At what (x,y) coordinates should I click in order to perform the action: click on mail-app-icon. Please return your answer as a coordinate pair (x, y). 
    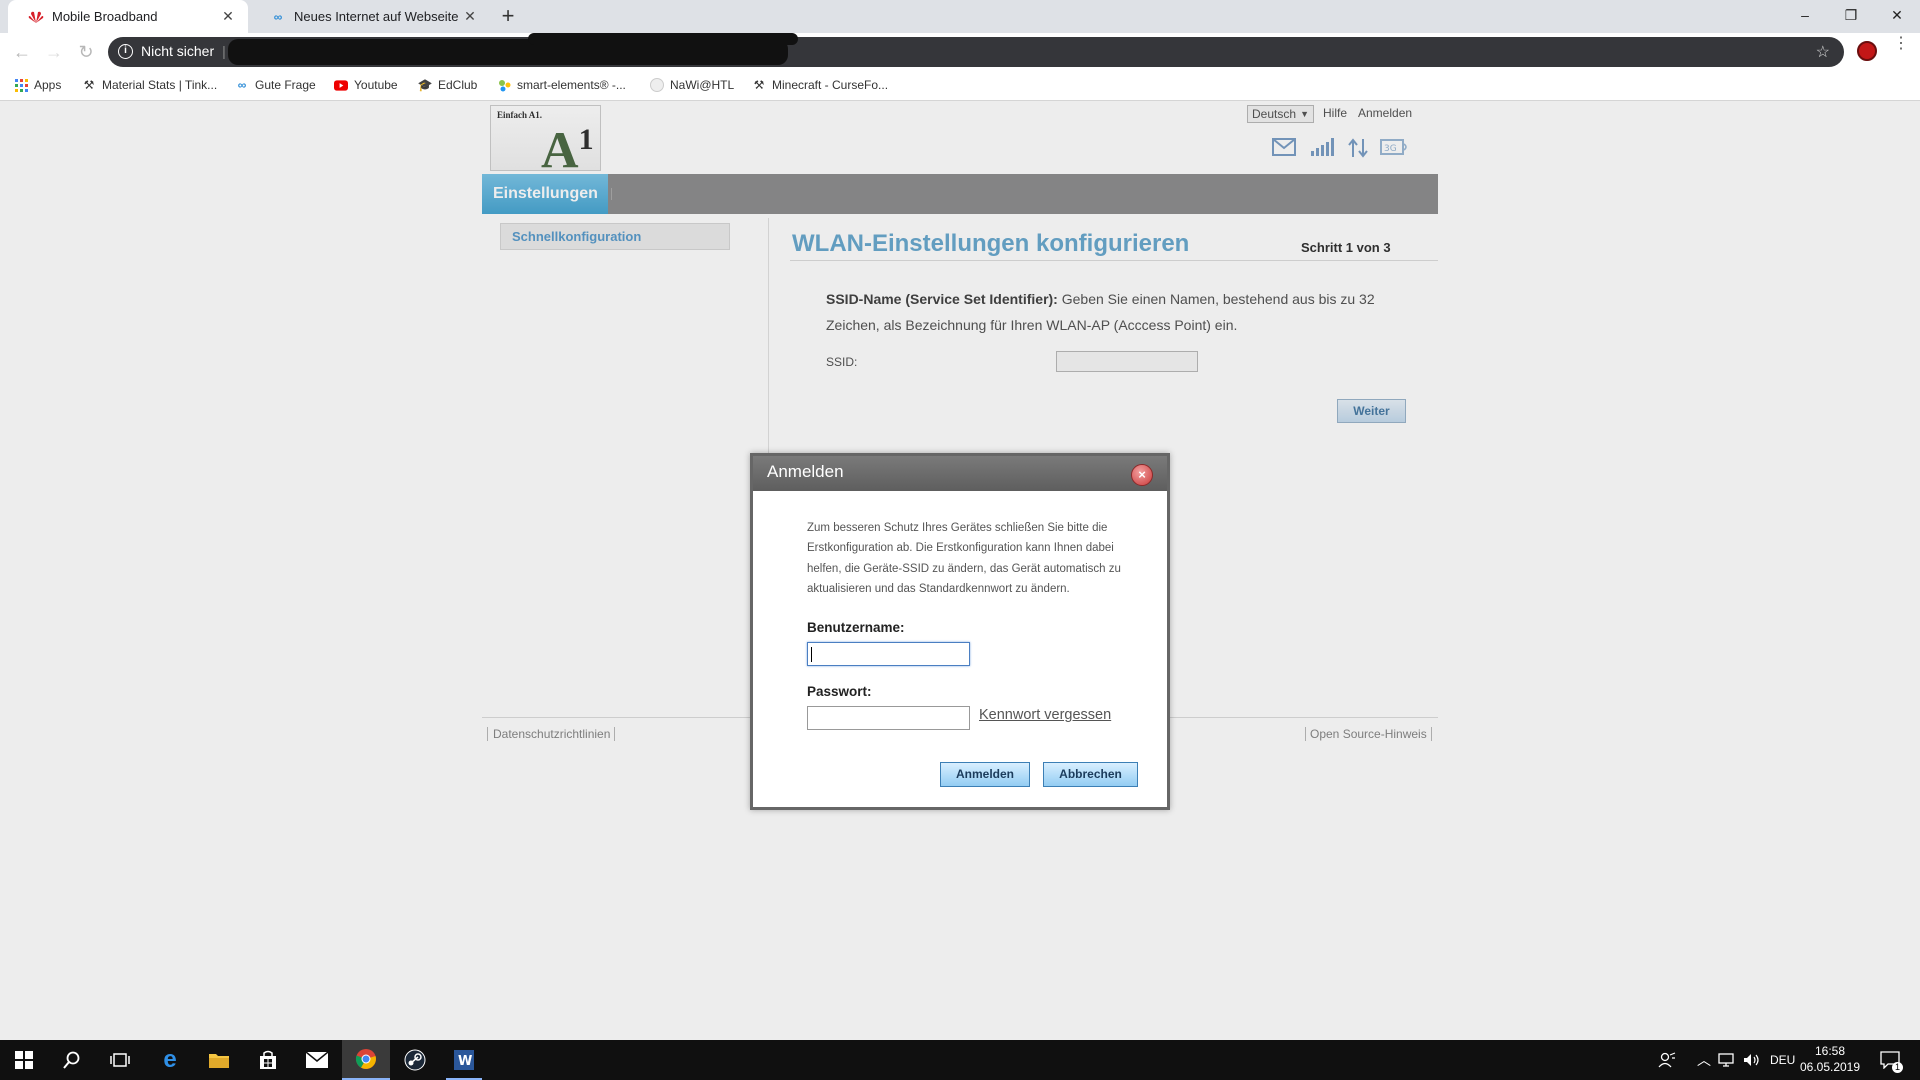
    Looking at the image, I should click on (317, 1060).